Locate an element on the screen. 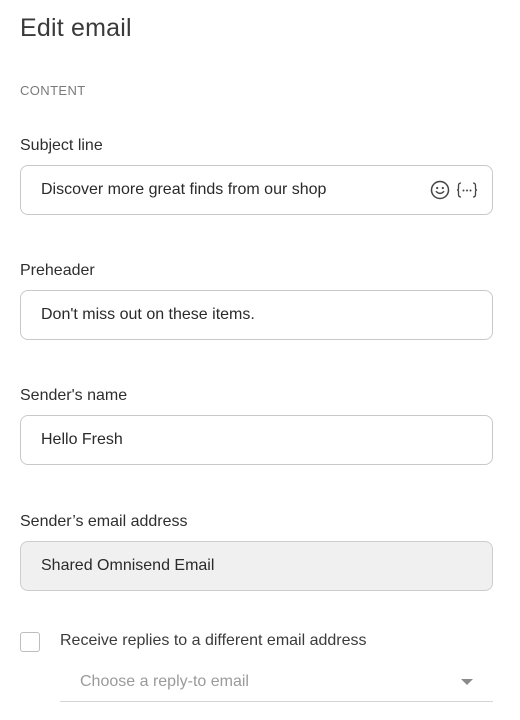  subject-line-label: Subject line is located at coordinates (61, 145).